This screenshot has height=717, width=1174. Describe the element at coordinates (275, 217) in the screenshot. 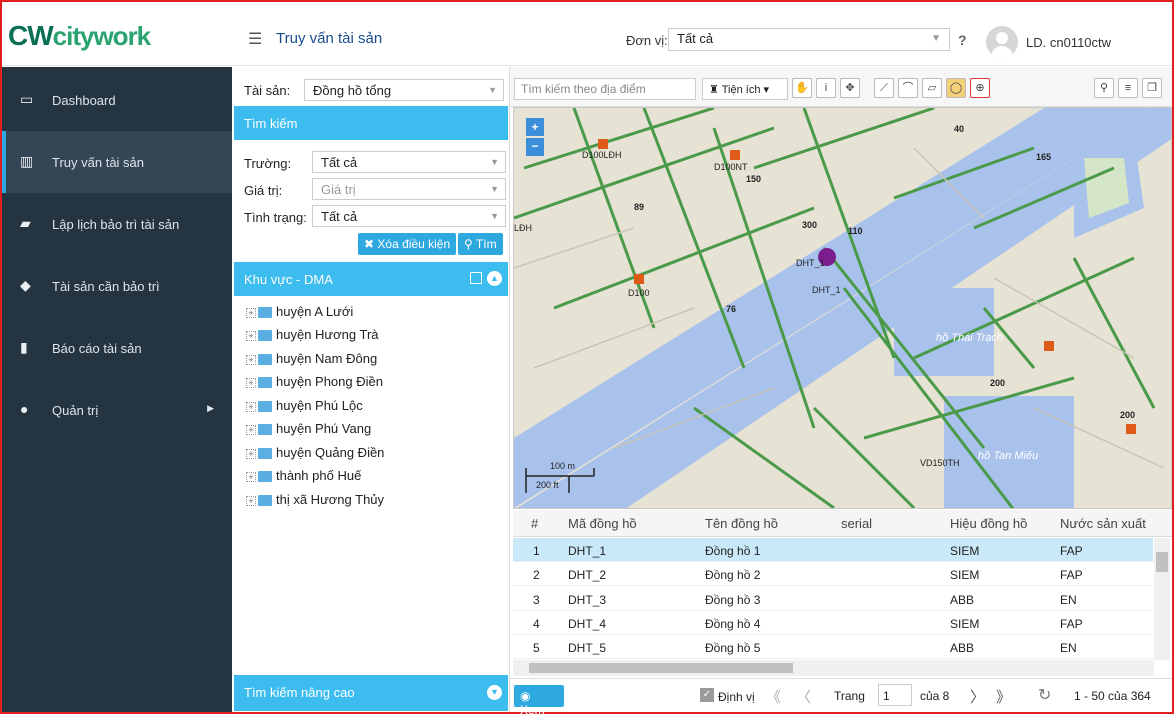

I see `status-label: Tình trạng:` at that location.